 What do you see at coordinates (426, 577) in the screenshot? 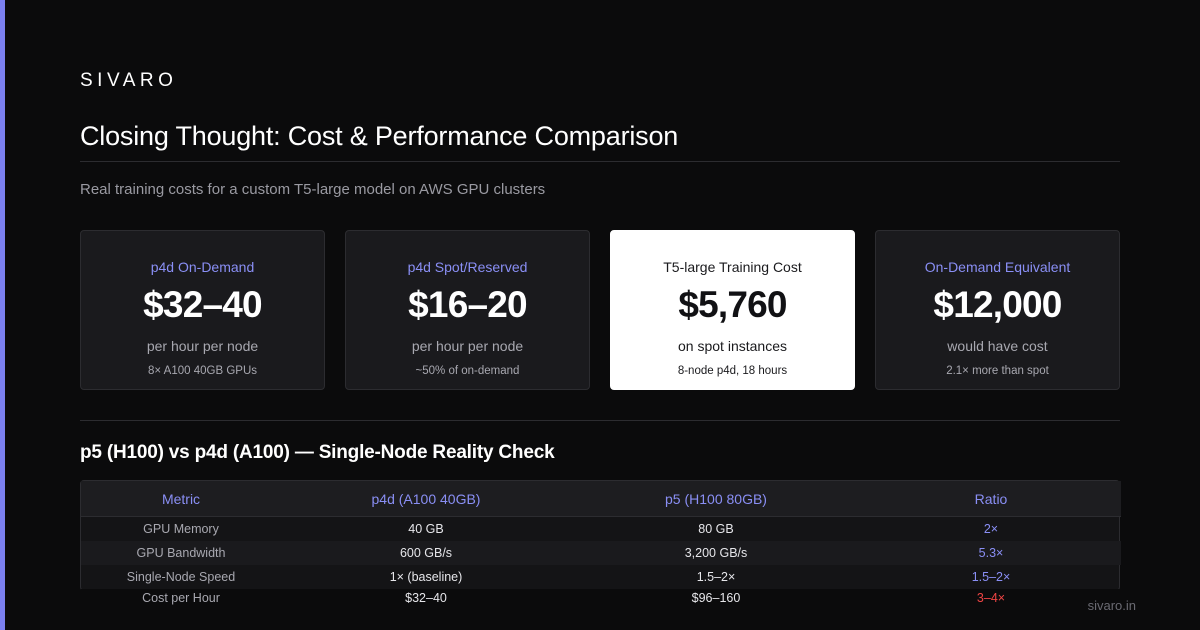
I see `table-cell: 1× (baseline)` at bounding box center [426, 577].